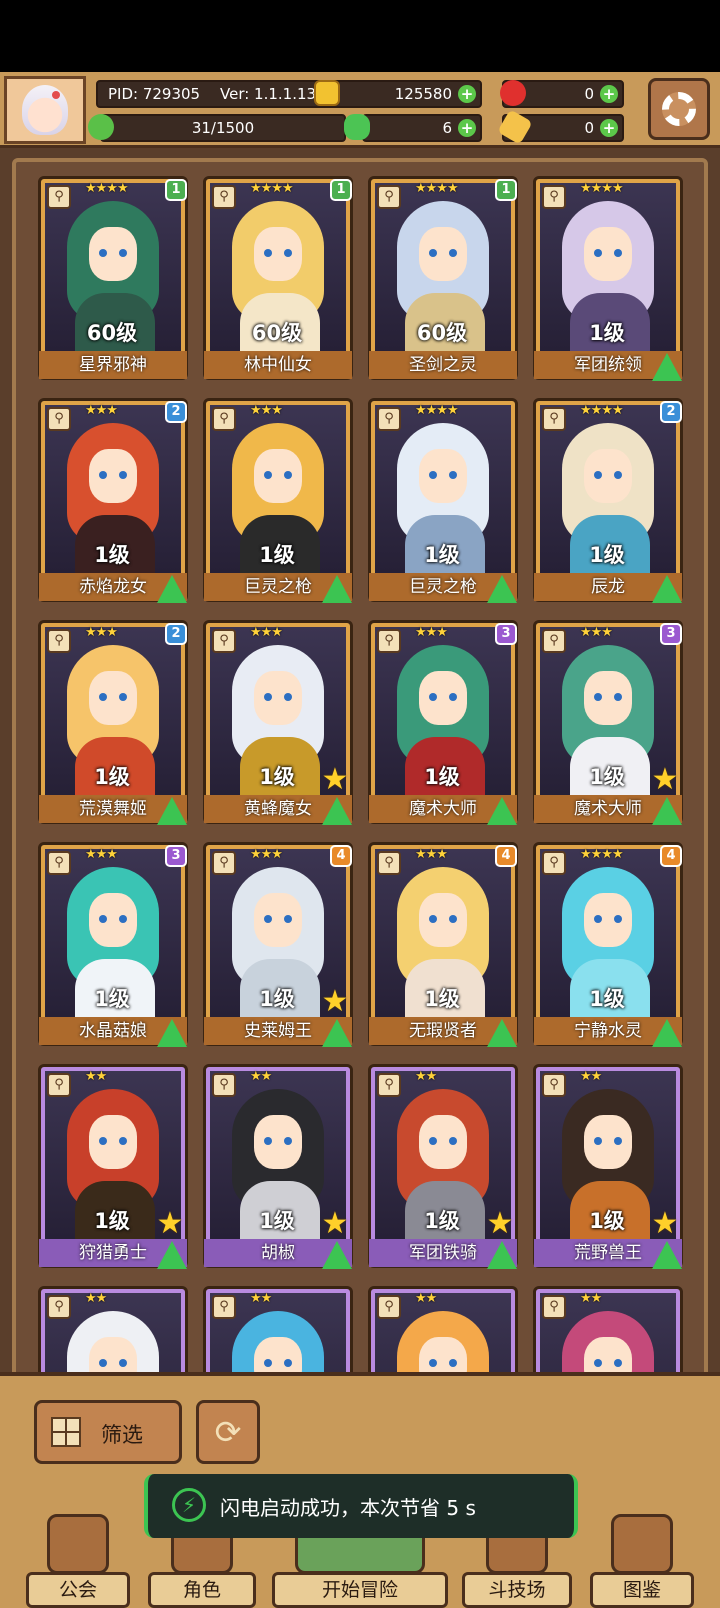 The image size is (720, 1608). Describe the element at coordinates (278, 722) in the screenshot. I see `hero-card: ⚲ ★★★ 1级 ★ 黄蜂魔女` at that location.